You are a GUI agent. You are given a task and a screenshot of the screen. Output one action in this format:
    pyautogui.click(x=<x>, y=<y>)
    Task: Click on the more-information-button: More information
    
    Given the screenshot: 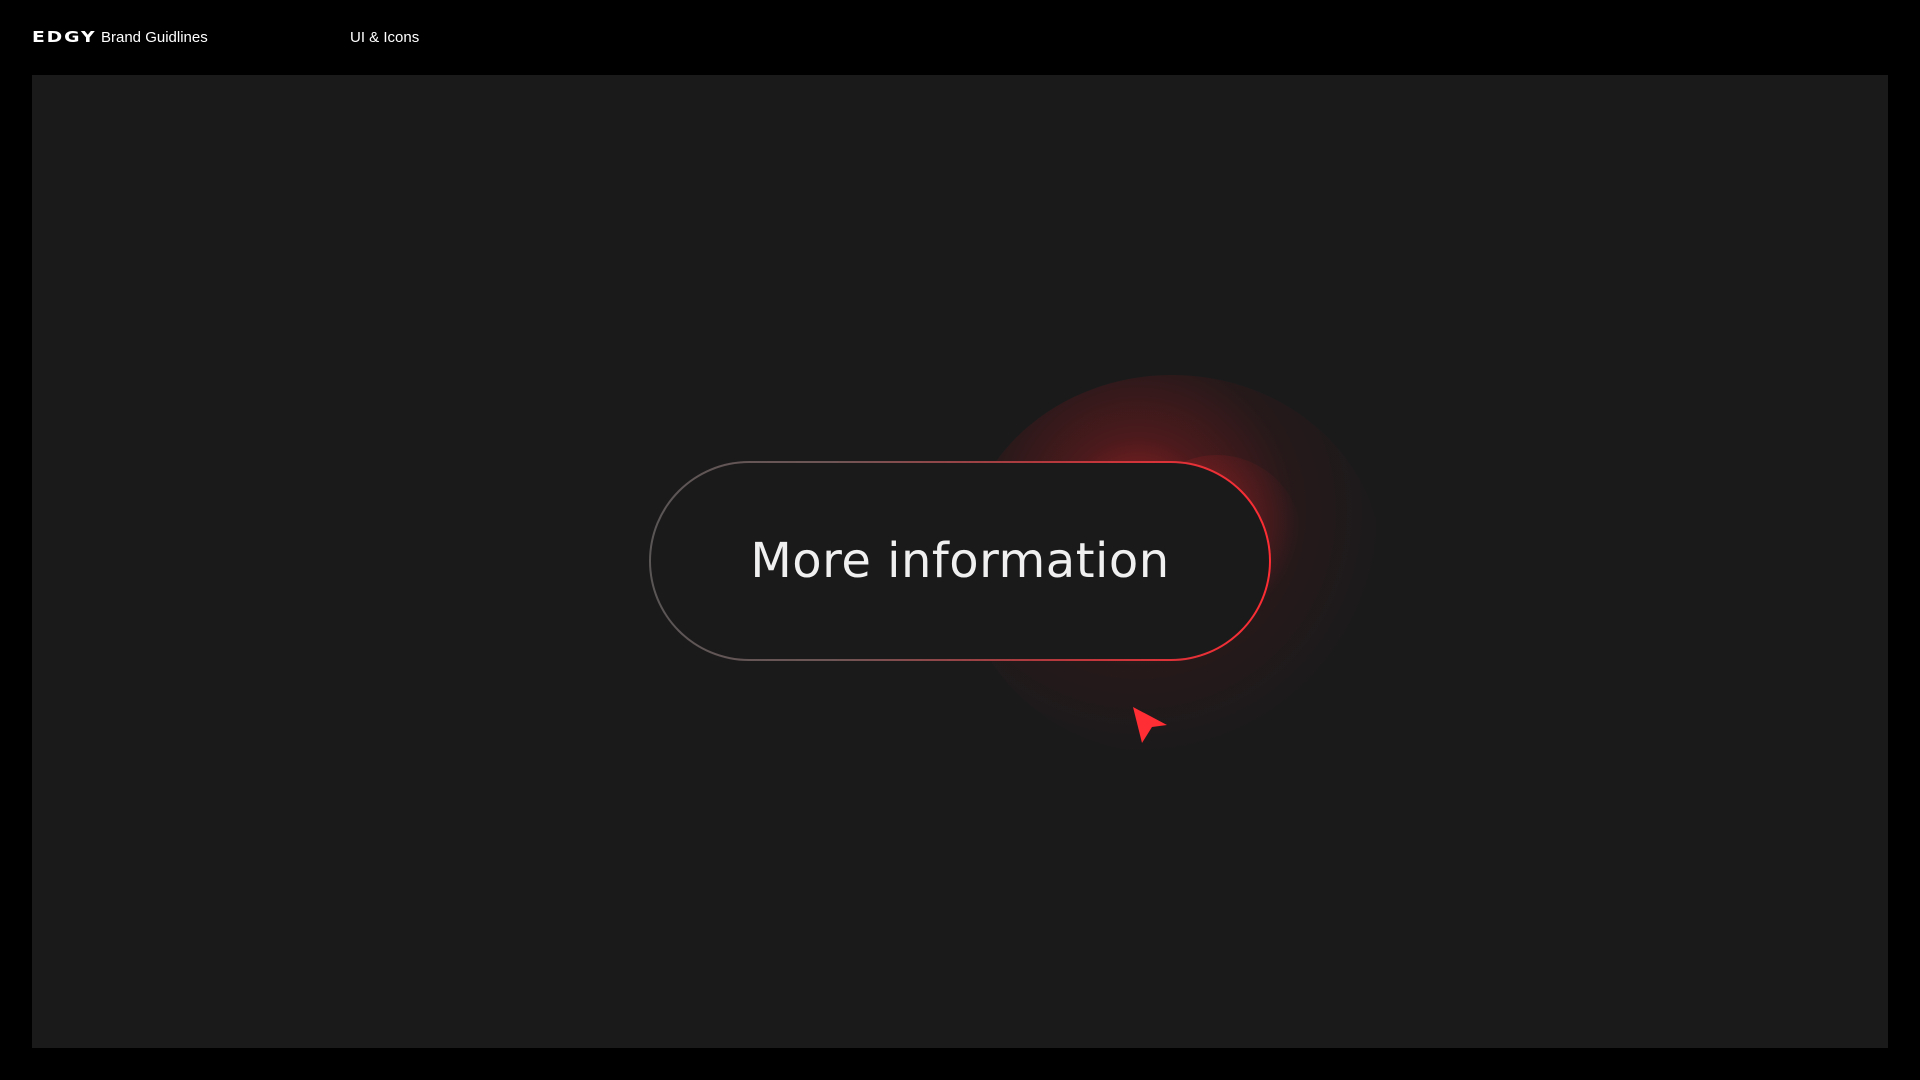 What is the action you would take?
    pyautogui.click(x=960, y=561)
    